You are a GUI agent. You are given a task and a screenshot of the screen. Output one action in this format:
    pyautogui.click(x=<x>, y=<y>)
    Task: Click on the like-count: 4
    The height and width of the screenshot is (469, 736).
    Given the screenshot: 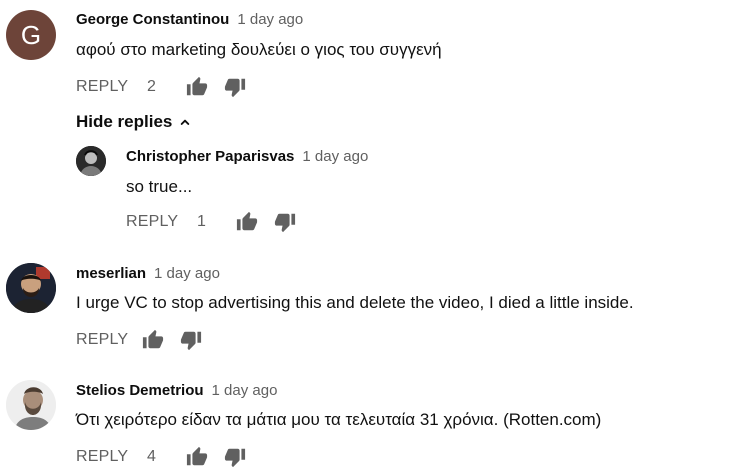 What is the action you would take?
    pyautogui.click(x=151, y=456)
    